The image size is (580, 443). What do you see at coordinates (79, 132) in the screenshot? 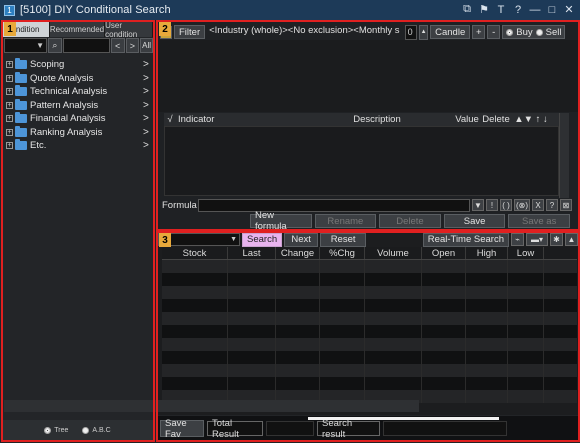
I see `tree-item: + Ranking Analysis >` at bounding box center [79, 132].